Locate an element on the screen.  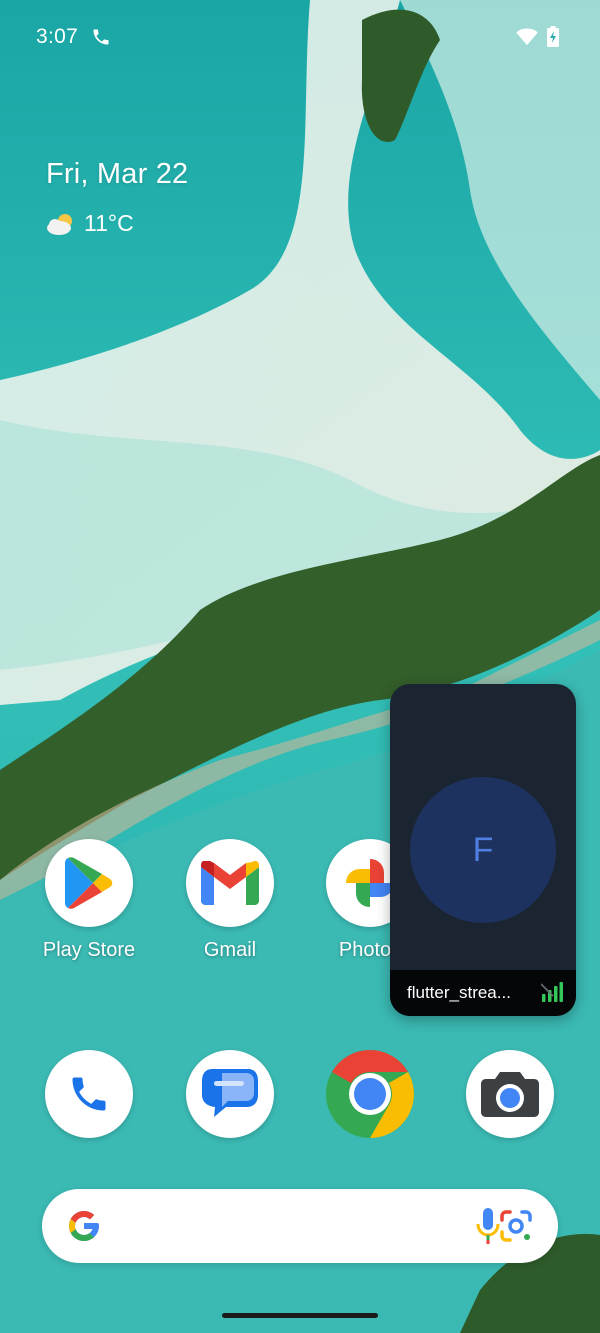
phone-call-icon is located at coordinates (101, 37).